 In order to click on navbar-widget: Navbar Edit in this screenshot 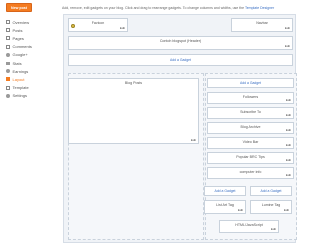, I will do `click(262, 25)`.